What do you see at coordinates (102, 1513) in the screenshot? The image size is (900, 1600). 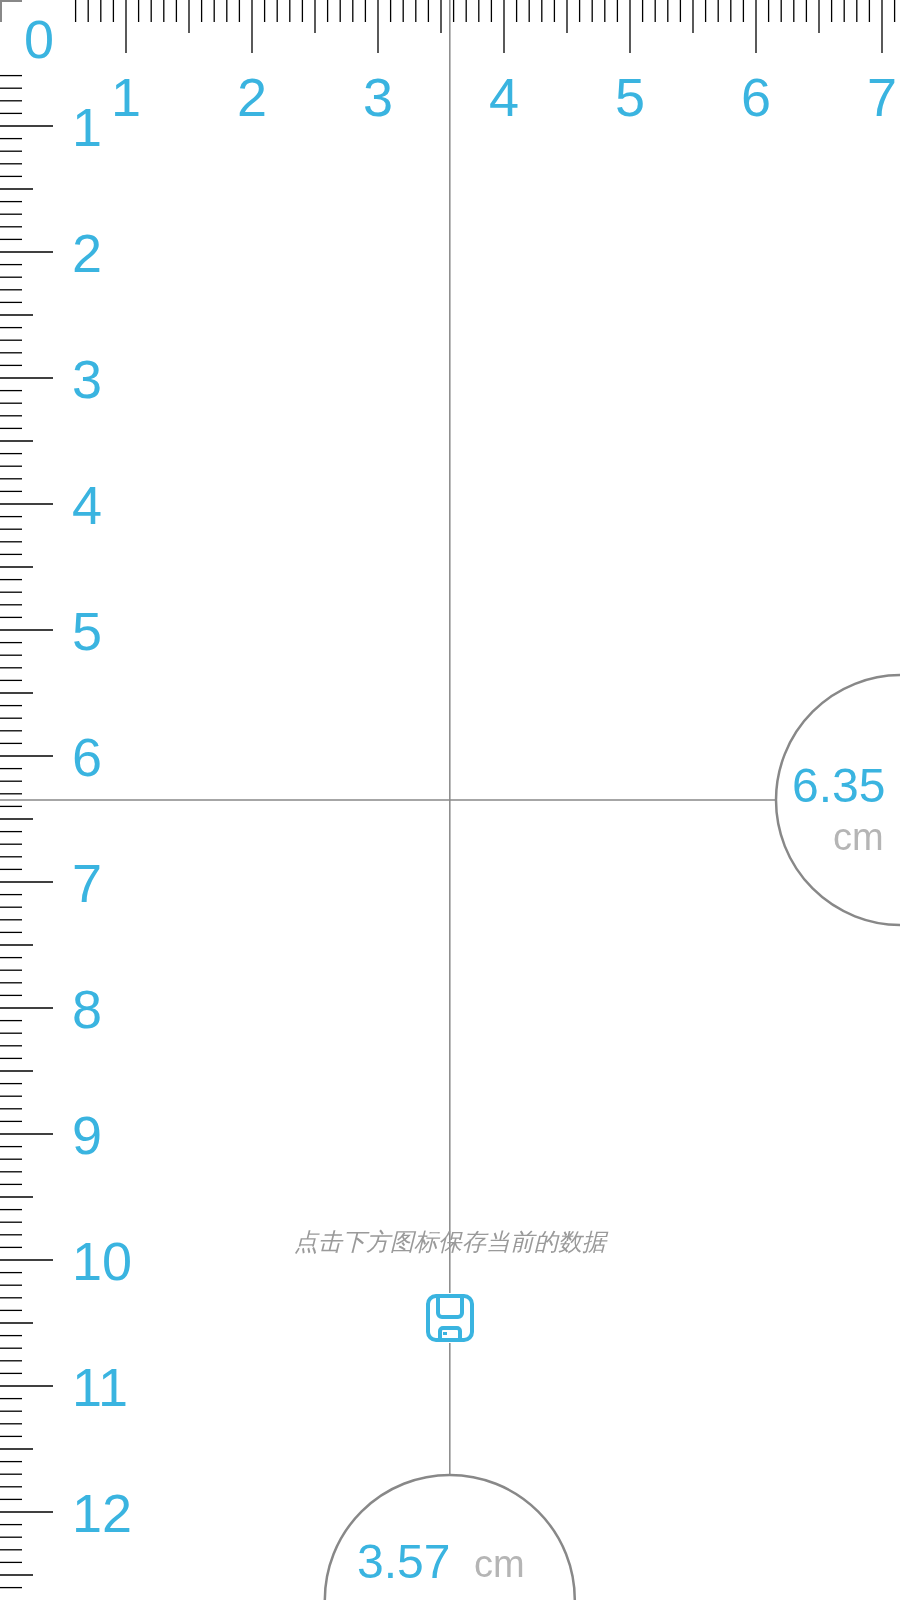 I see `ruler-number: 12` at bounding box center [102, 1513].